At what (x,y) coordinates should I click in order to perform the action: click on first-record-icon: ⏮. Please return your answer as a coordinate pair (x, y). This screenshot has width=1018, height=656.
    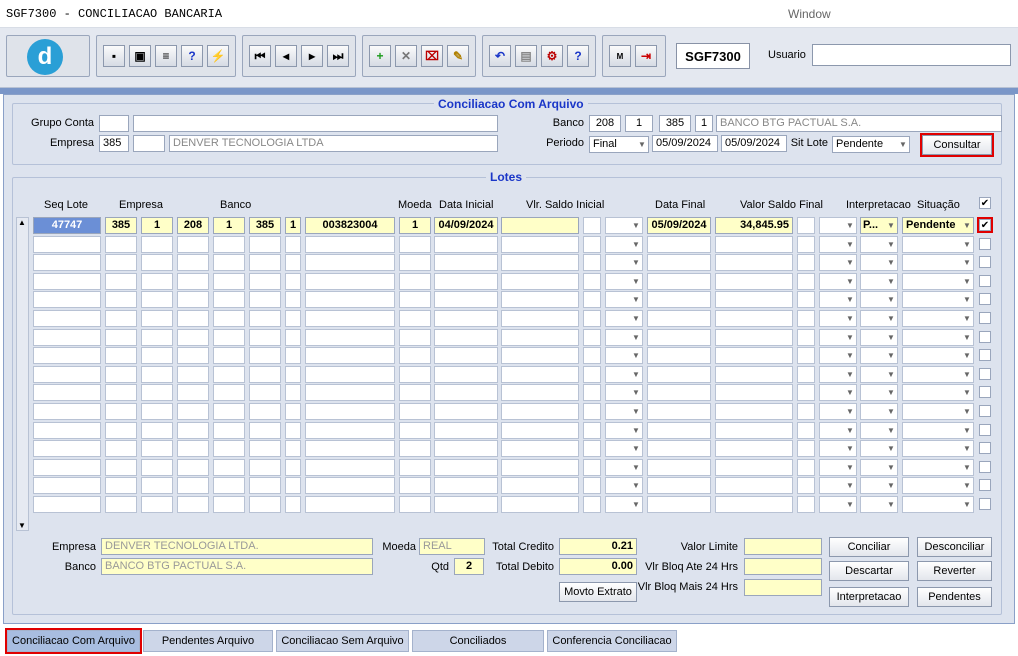
    Looking at the image, I should click on (260, 56).